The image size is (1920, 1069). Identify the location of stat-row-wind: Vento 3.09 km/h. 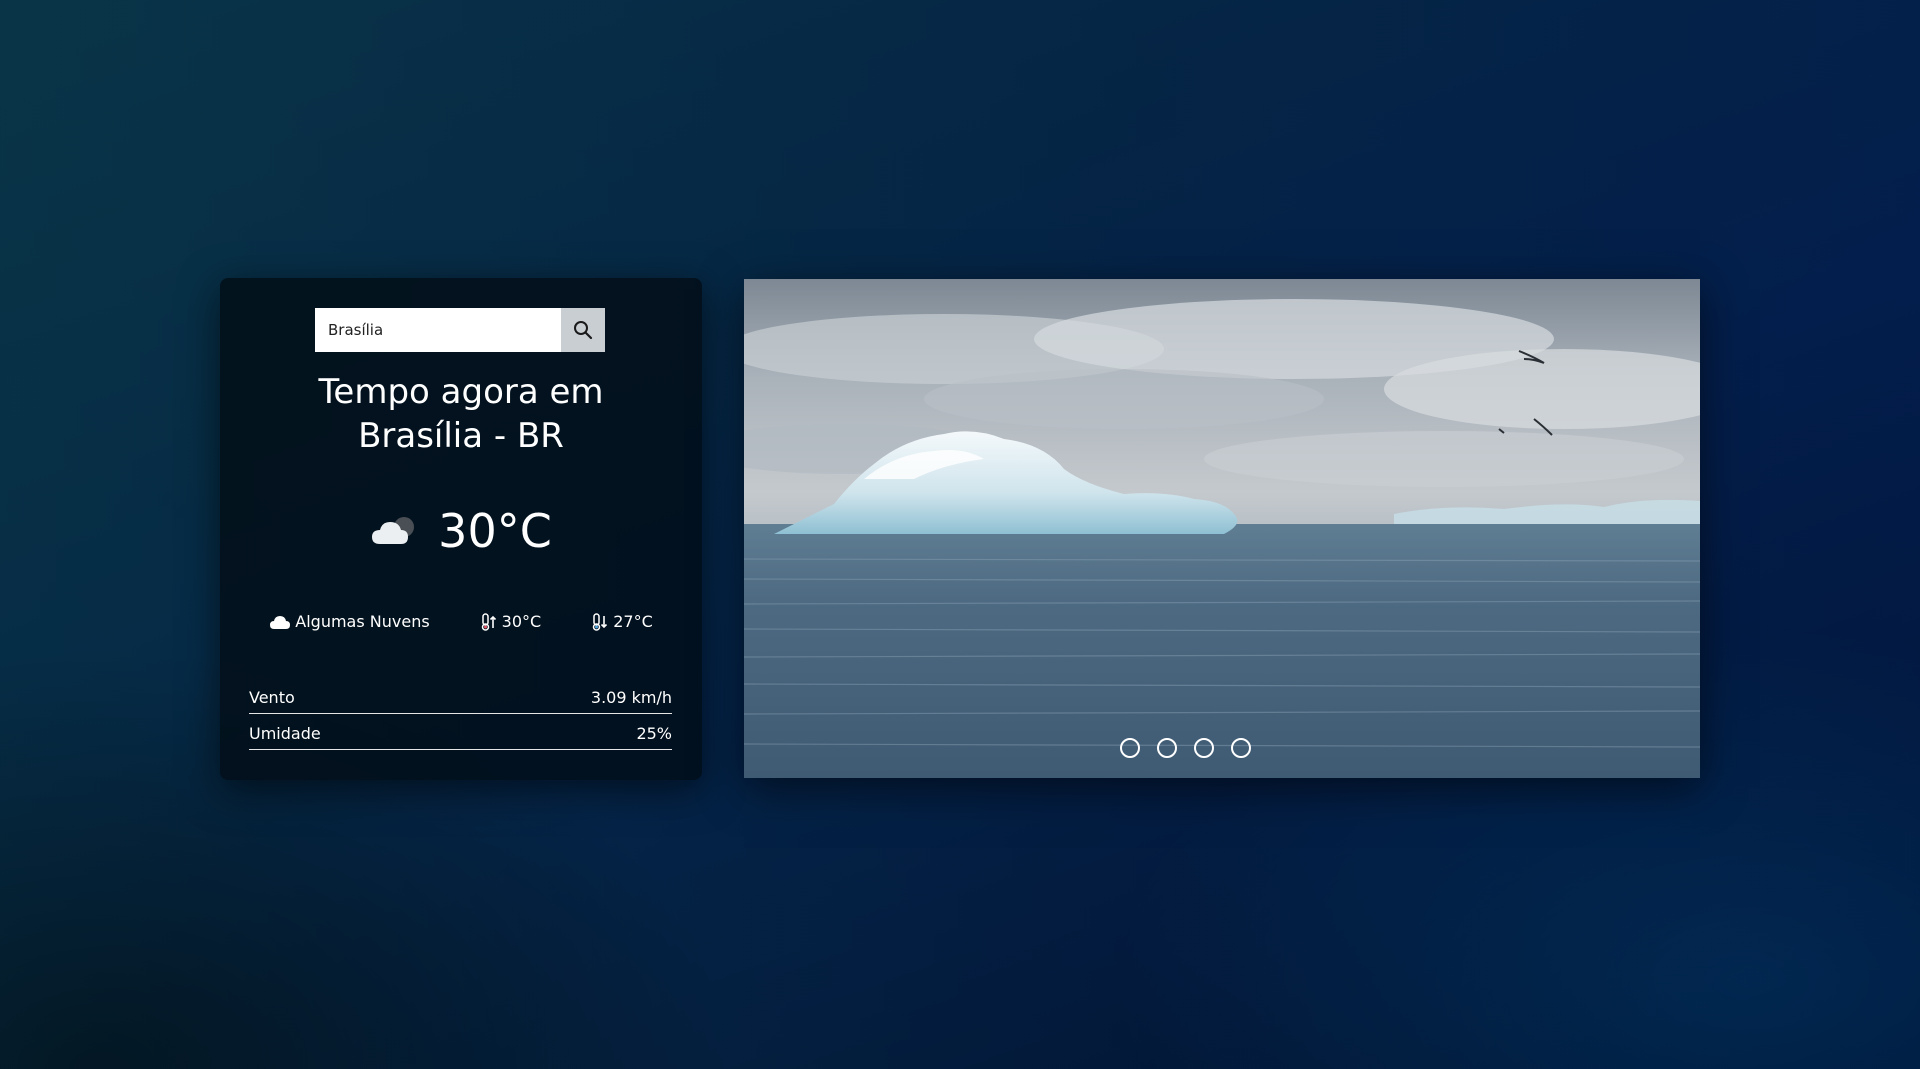
(460, 696).